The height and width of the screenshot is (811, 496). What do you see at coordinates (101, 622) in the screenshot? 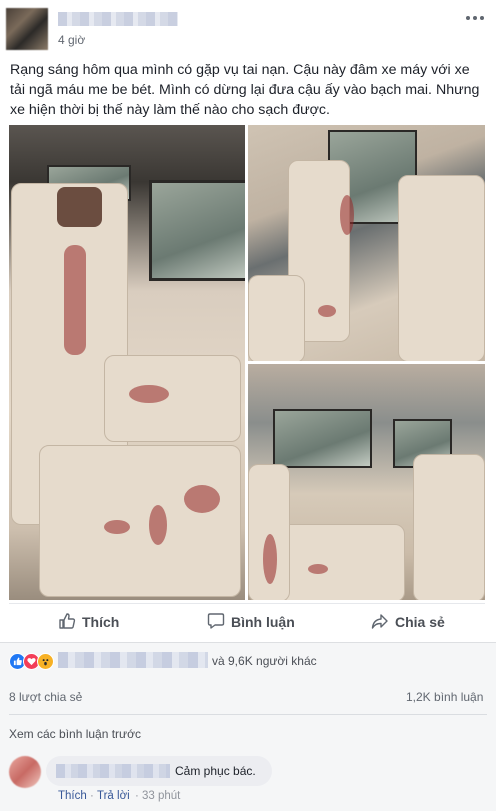
I see `like-button-label: Thích` at bounding box center [101, 622].